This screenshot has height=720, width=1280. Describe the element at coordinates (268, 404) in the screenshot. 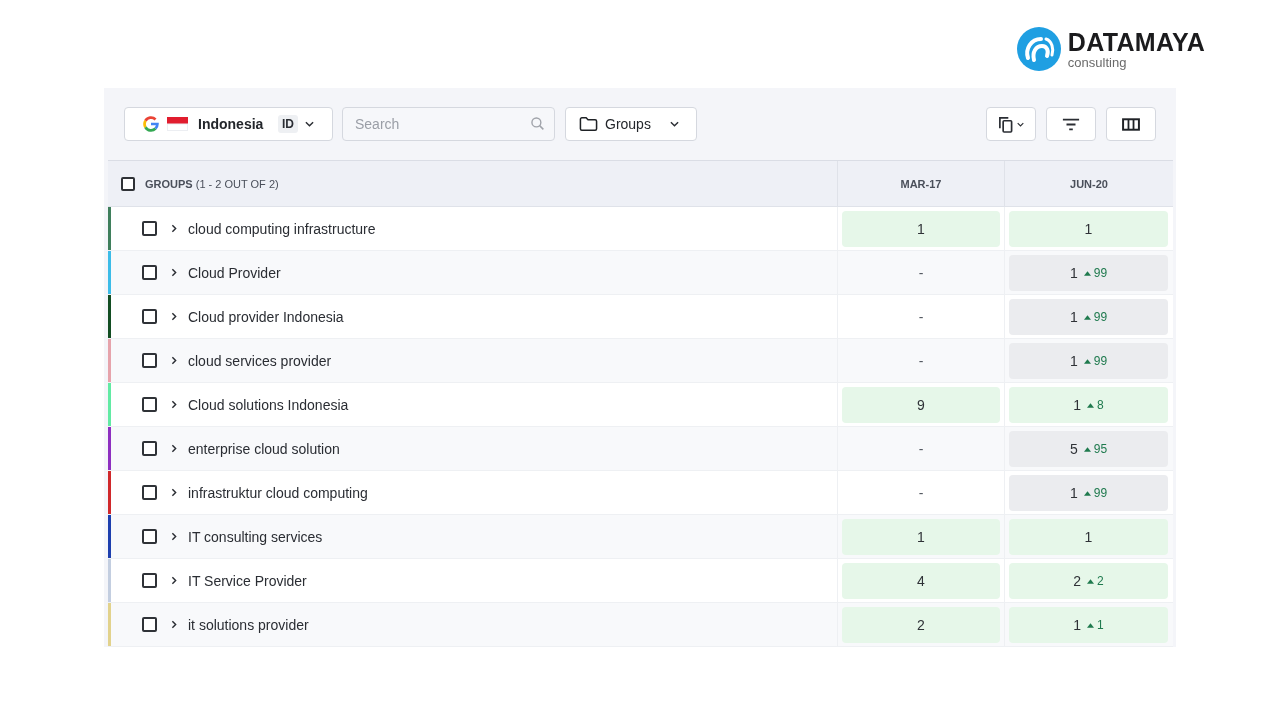

I see `group-name: Cloud solutions Indonesia` at that location.